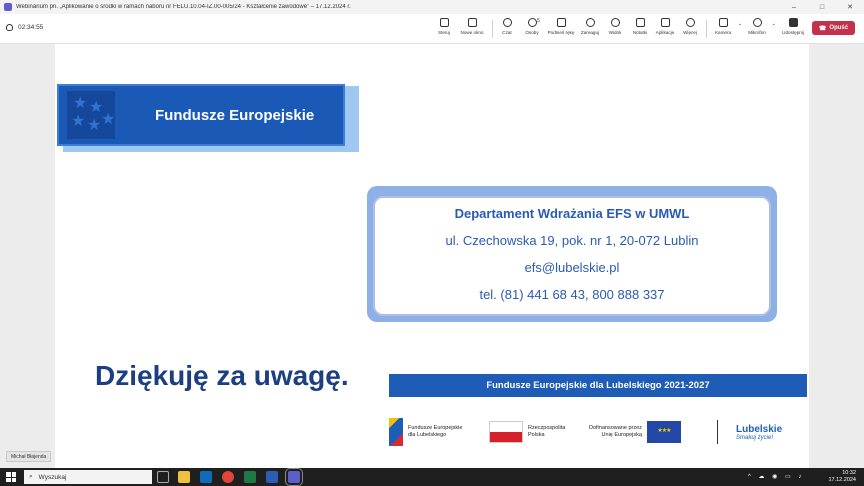 This screenshot has width=864, height=486. Describe the element at coordinates (250, 477) in the screenshot. I see `excel-icon` at that location.